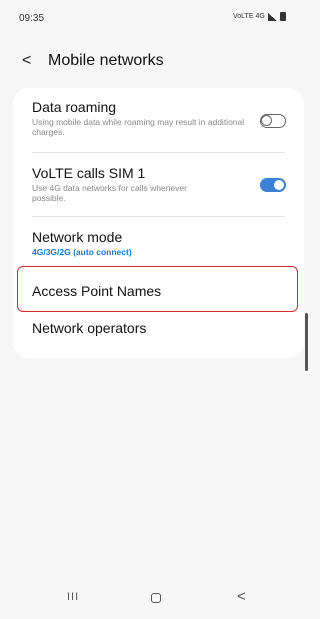 The height and width of the screenshot is (619, 320). What do you see at coordinates (241, 596) in the screenshot?
I see `back-icon: <` at bounding box center [241, 596].